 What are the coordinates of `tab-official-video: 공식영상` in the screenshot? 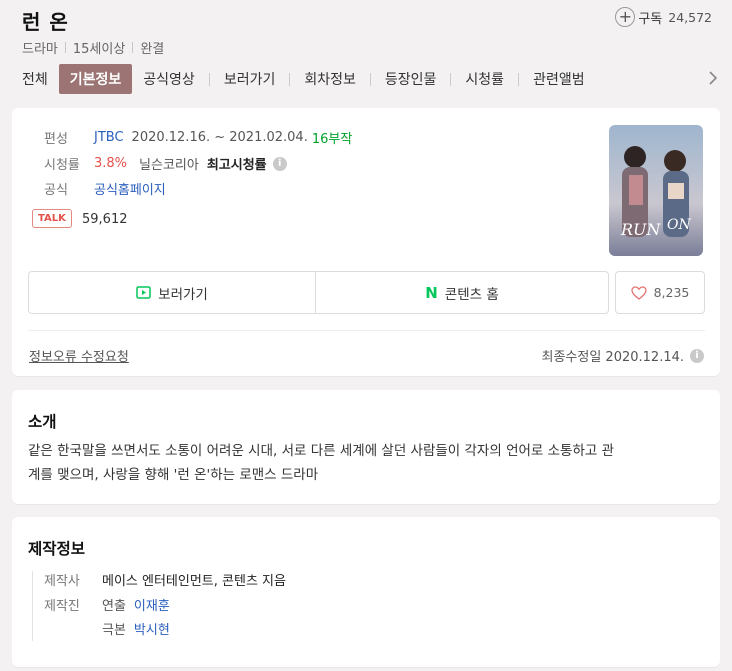 It's located at (169, 79).